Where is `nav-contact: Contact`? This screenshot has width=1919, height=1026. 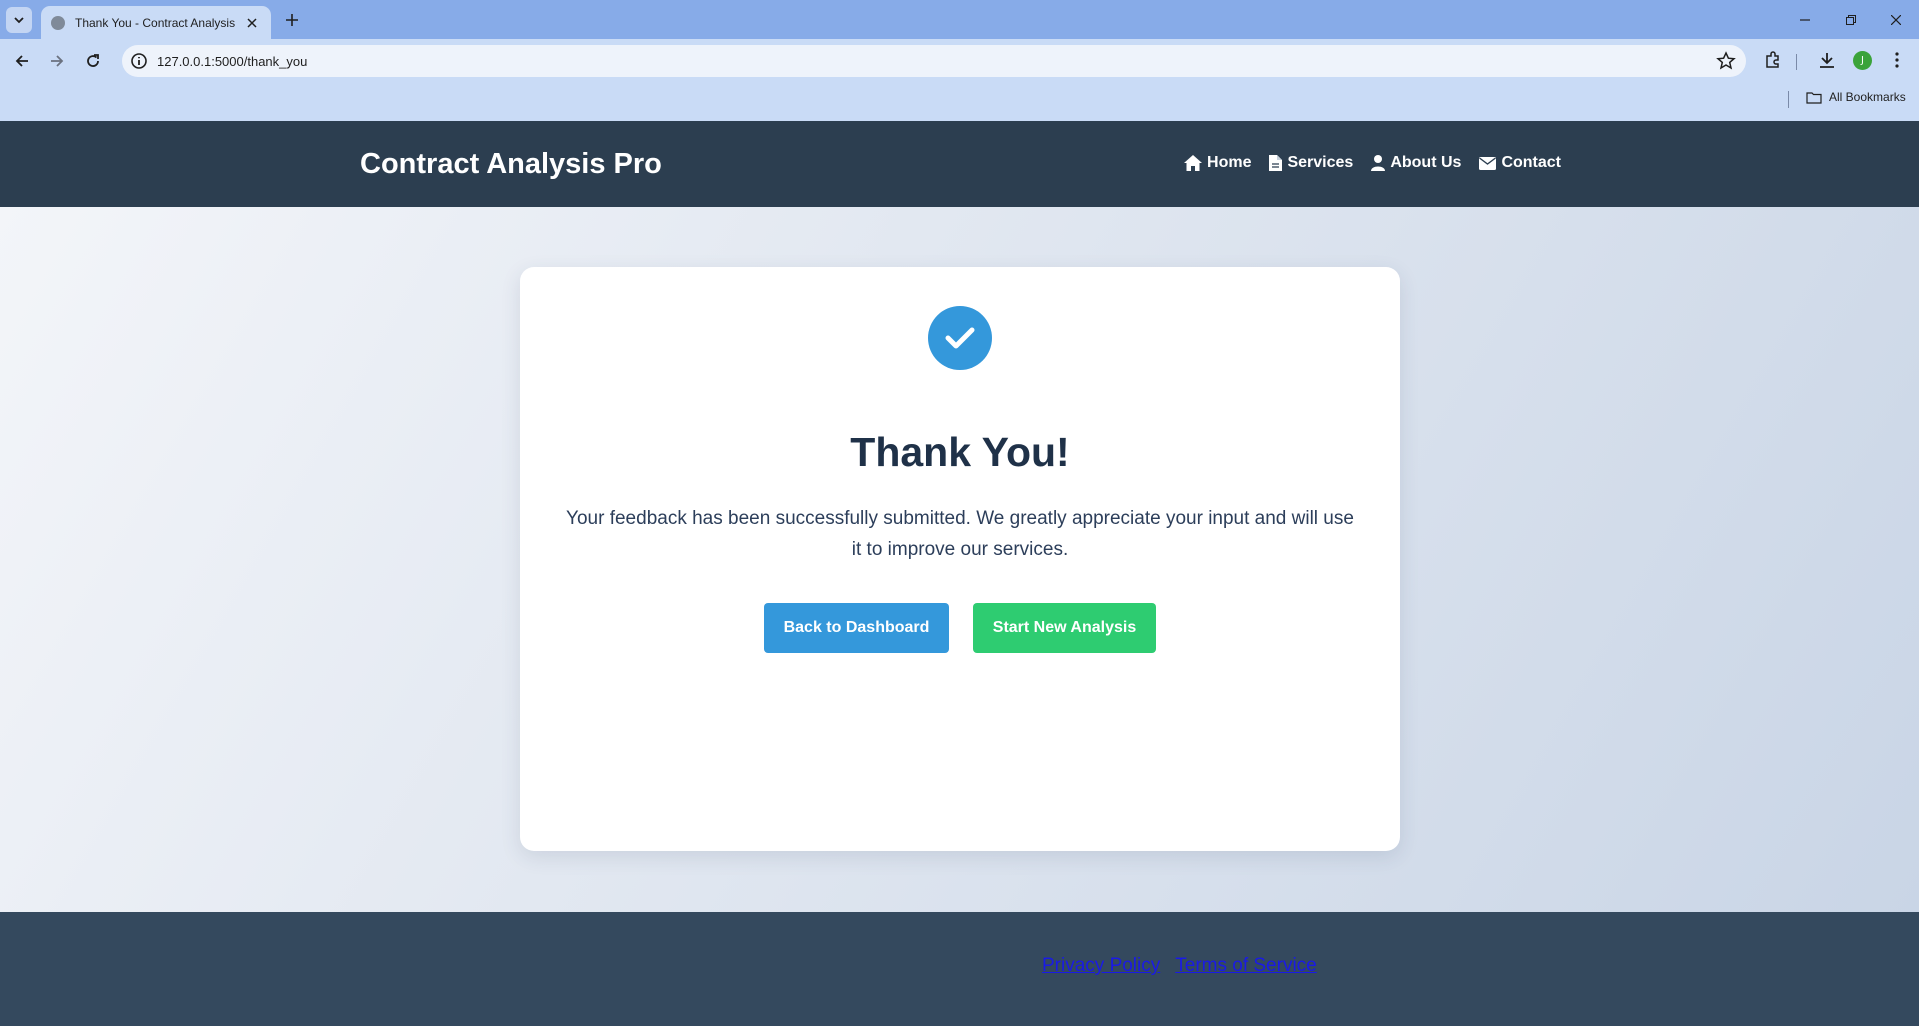 nav-contact: Contact is located at coordinates (1520, 163).